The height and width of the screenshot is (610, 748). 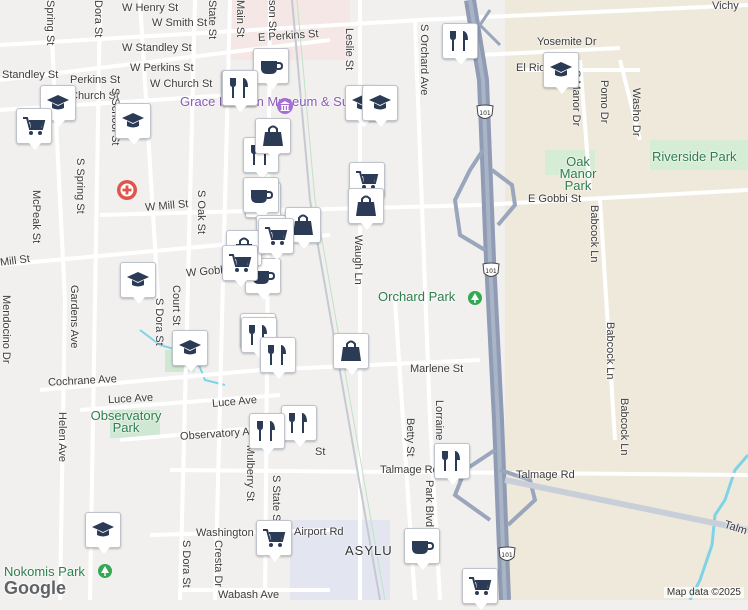 I want to click on street-label: Yosemite Dr, so click(x=567, y=42).